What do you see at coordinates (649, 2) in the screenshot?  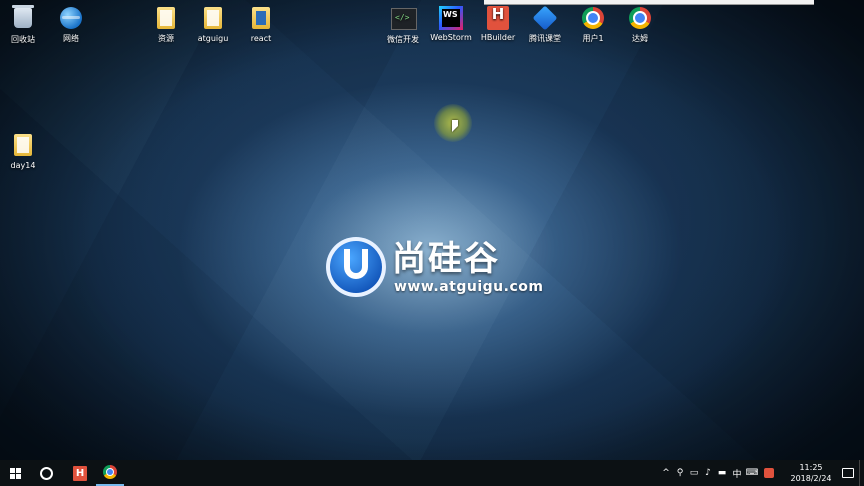 I see `window-edge` at bounding box center [649, 2].